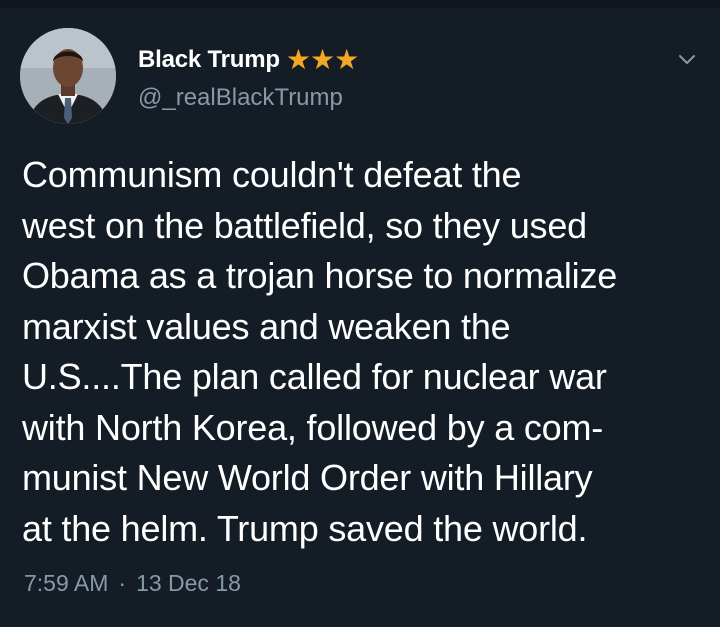 Image resolution: width=720 pixels, height=627 pixels. Describe the element at coordinates (313, 427) in the screenshot. I see `tweet-text-line: with North Korea, followed by a com-` at that location.